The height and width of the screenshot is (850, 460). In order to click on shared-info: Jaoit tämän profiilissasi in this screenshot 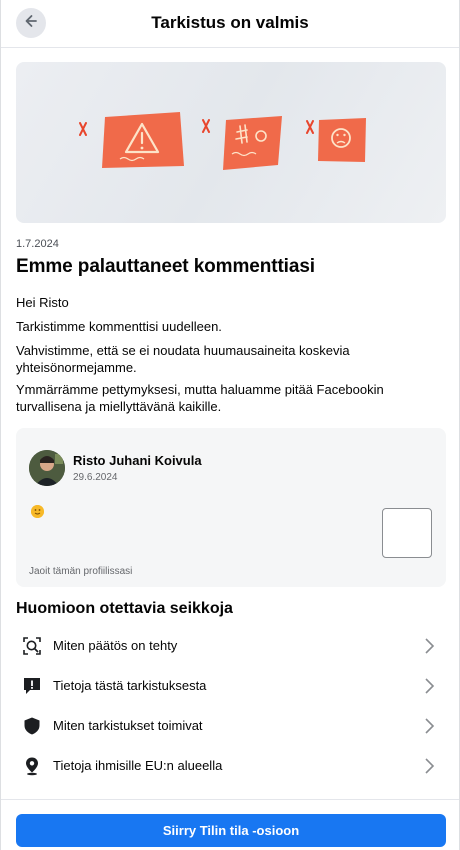, I will do `click(81, 571)`.